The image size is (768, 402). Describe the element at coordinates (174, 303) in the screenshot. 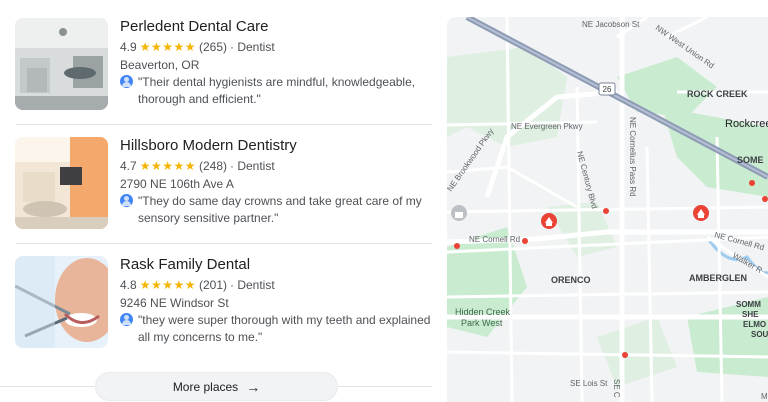

I see `place-address: 9246 NE Windsor St` at that location.